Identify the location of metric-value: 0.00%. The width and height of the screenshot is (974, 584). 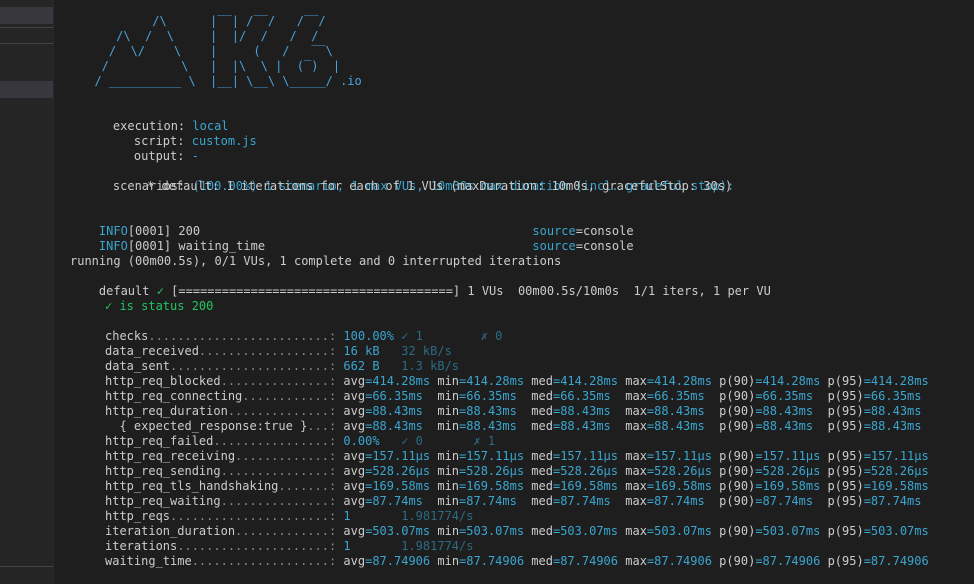
(361, 441).